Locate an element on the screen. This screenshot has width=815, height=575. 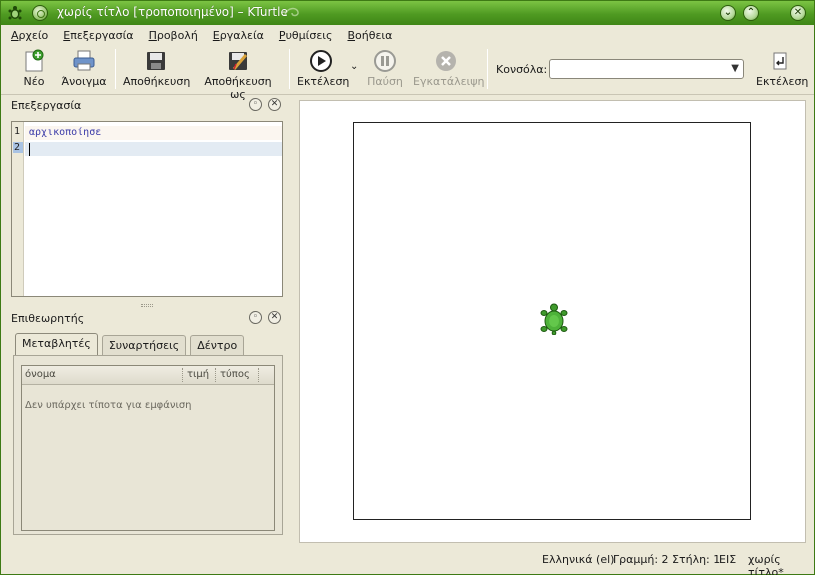
save-button: Αποθήκευση is located at coordinates (157, 68).